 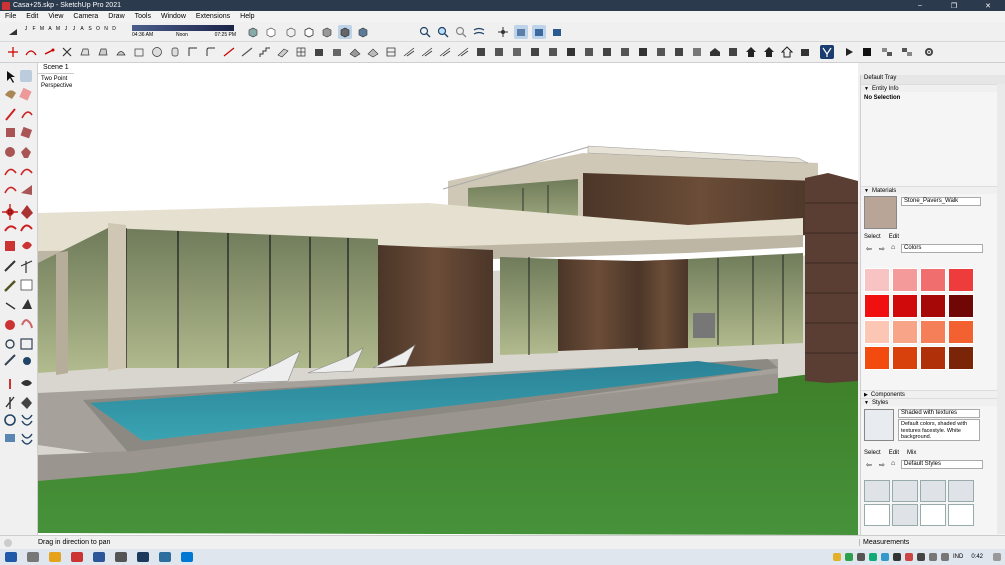 I want to click on style-name-field: Shaded with textures, so click(x=939, y=413).